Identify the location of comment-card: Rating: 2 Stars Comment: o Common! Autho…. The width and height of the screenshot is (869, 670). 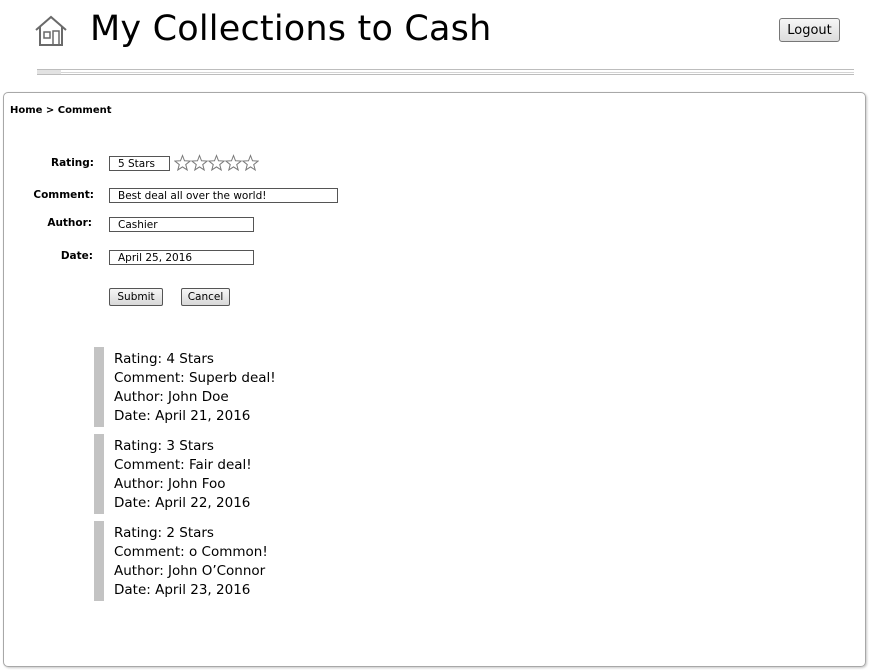
(244, 561).